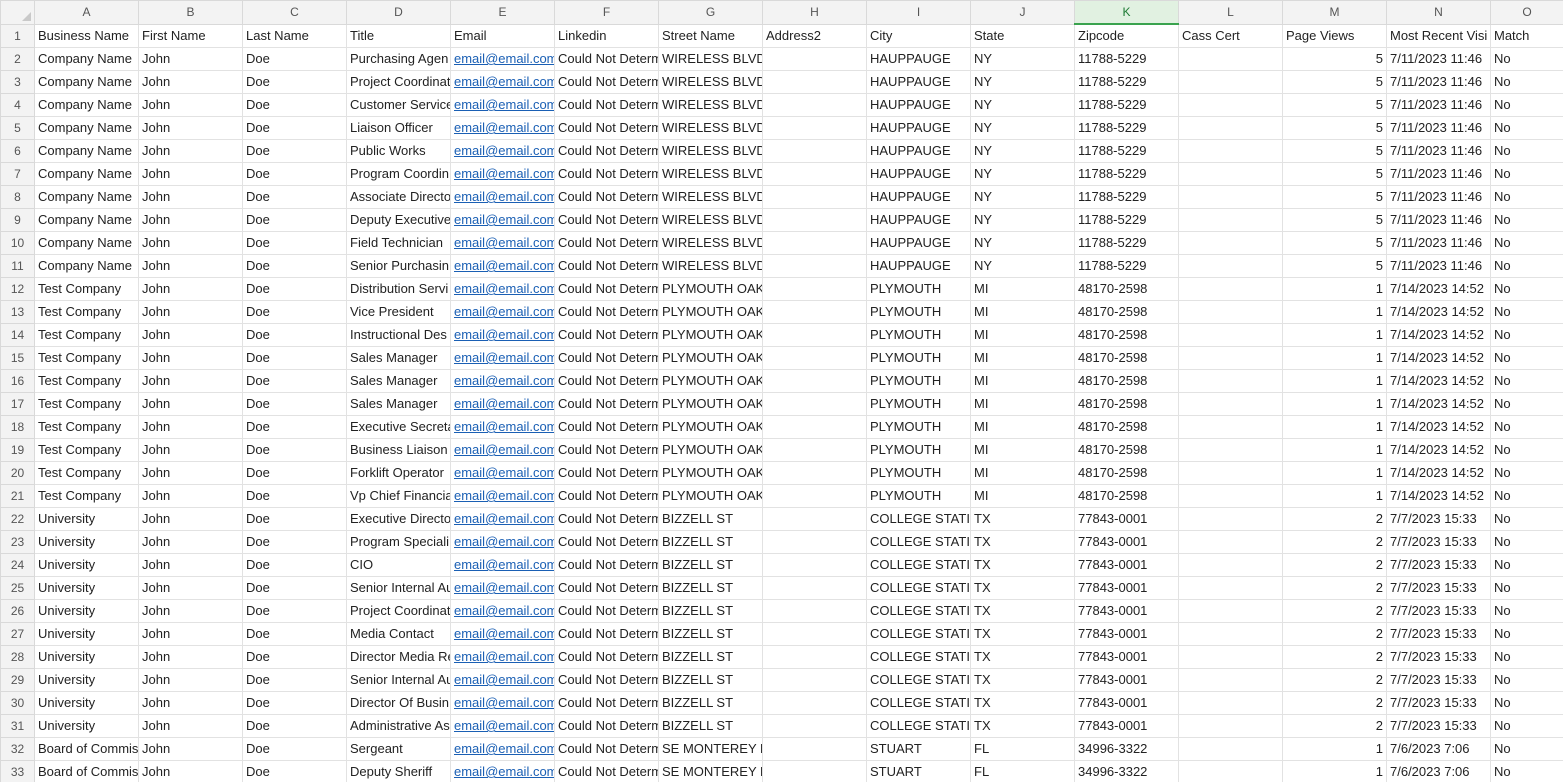 The width and height of the screenshot is (1563, 782). Describe the element at coordinates (398, 59) in the screenshot. I see `cell-d: Purchasing Agen` at that location.